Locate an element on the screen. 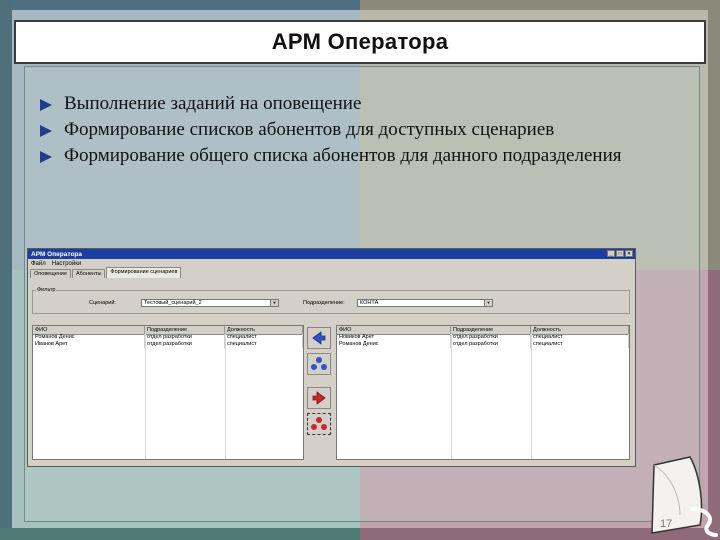 The width and height of the screenshot is (720, 540). slide-title-box: АРМ Оператора is located at coordinates (360, 42).